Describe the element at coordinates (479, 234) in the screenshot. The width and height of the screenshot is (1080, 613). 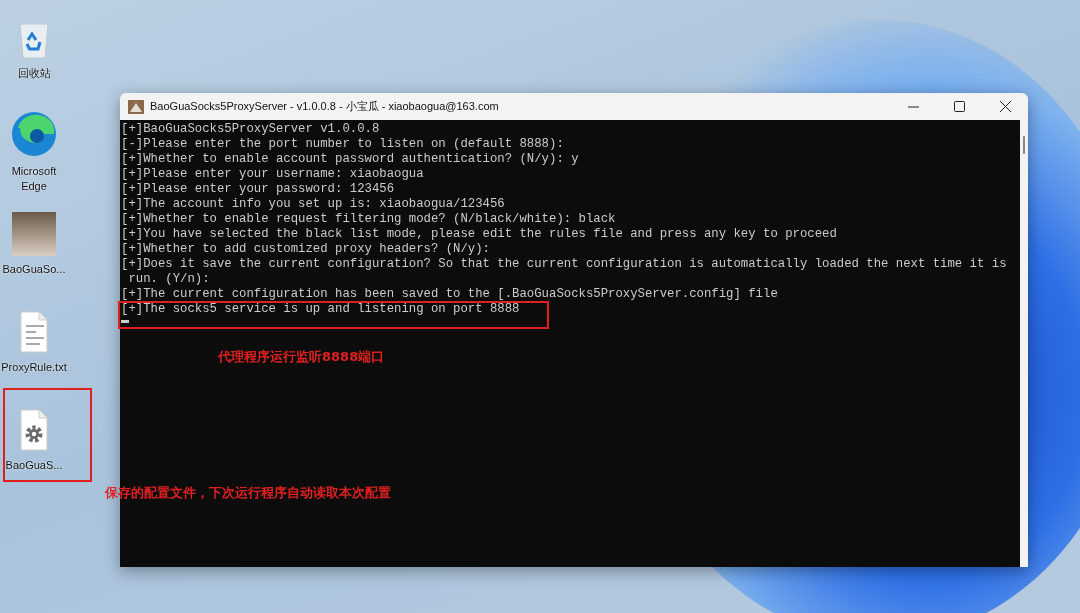
I see `console-line: [+]You have selected the black list mode, please edit the rules file and press any key to proceed` at that location.